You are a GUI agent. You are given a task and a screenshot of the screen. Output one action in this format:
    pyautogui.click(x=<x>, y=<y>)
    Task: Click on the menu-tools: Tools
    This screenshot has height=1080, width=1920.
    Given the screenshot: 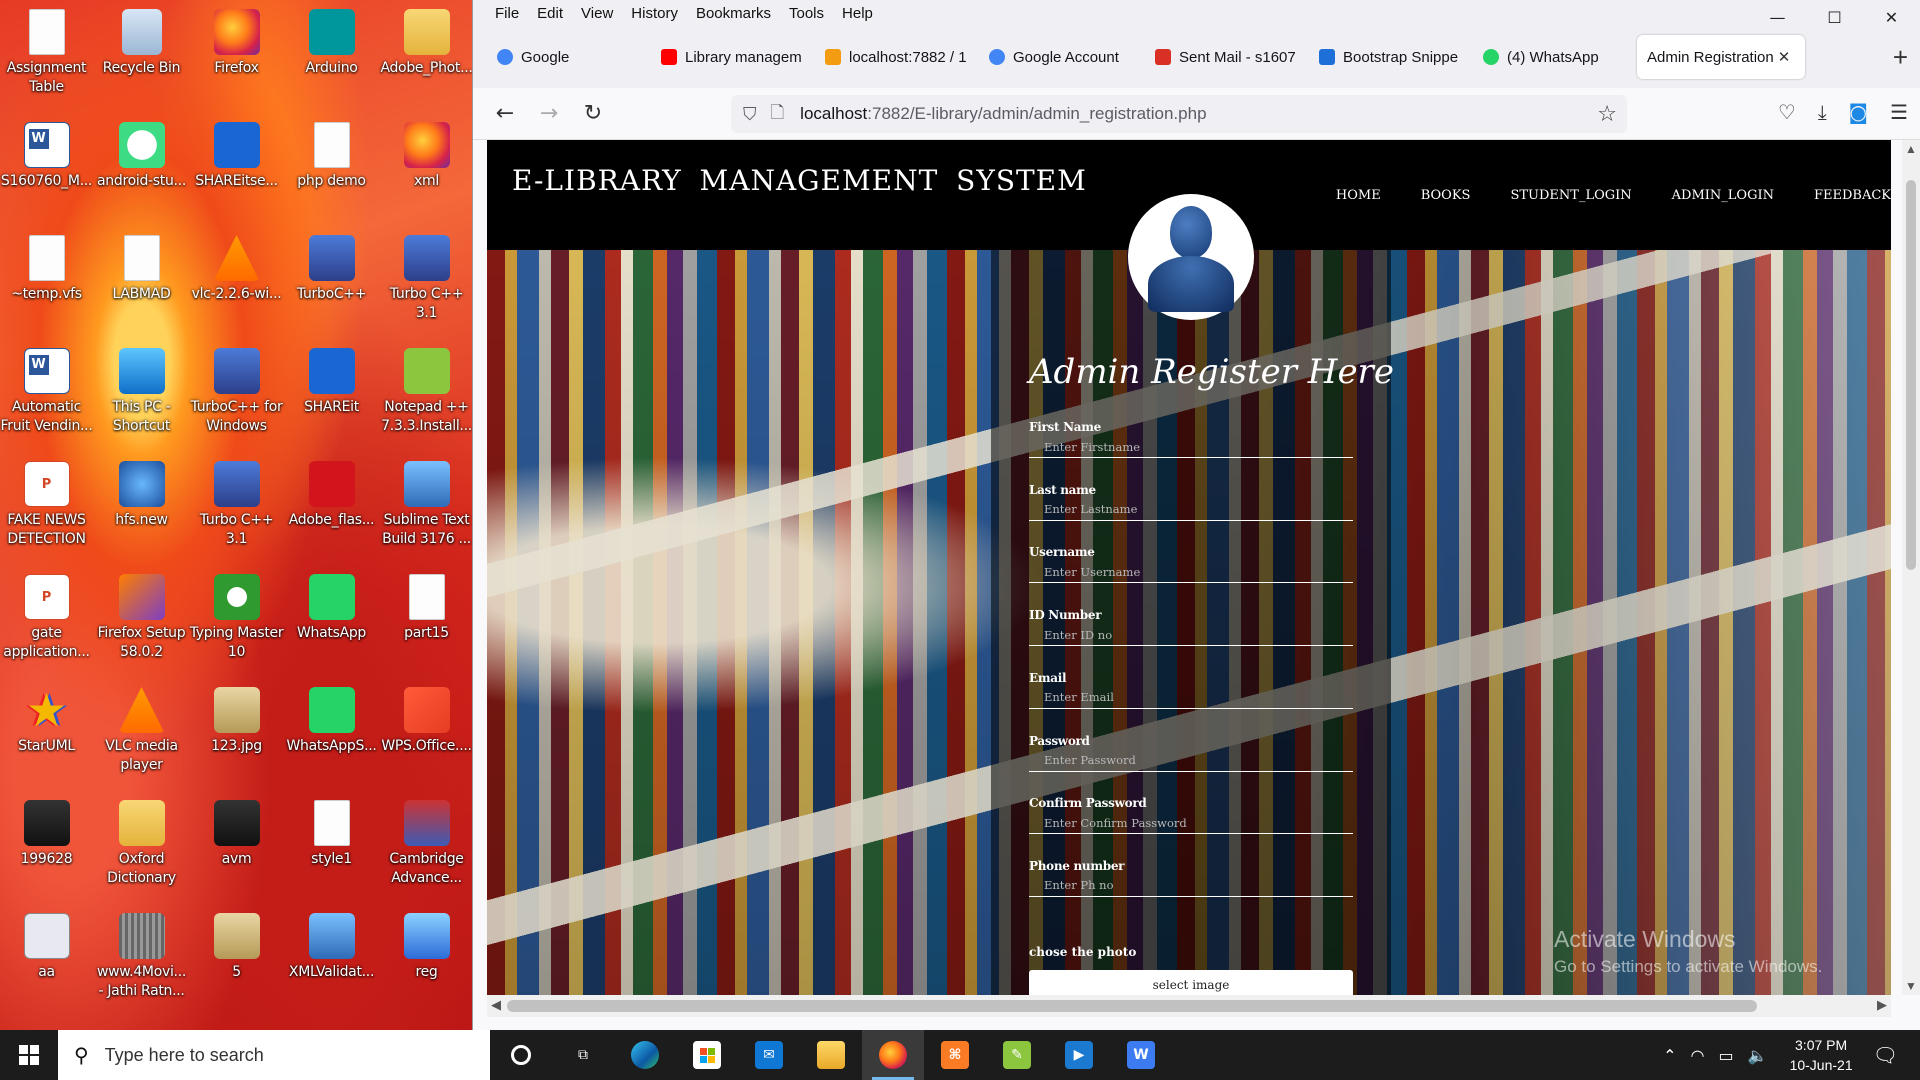 What is the action you would take?
    pyautogui.click(x=806, y=13)
    